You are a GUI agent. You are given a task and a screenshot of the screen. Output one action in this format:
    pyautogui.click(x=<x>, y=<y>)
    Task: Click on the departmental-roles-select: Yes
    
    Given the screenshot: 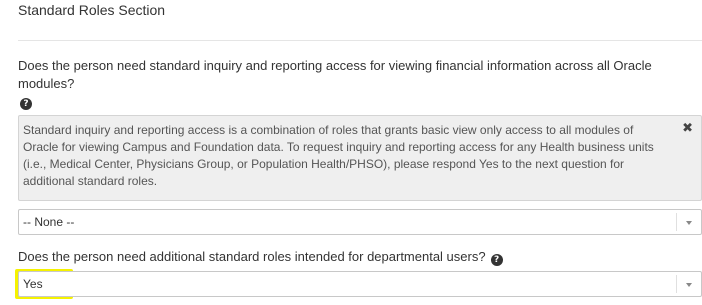 What is the action you would take?
    pyautogui.click(x=360, y=284)
    